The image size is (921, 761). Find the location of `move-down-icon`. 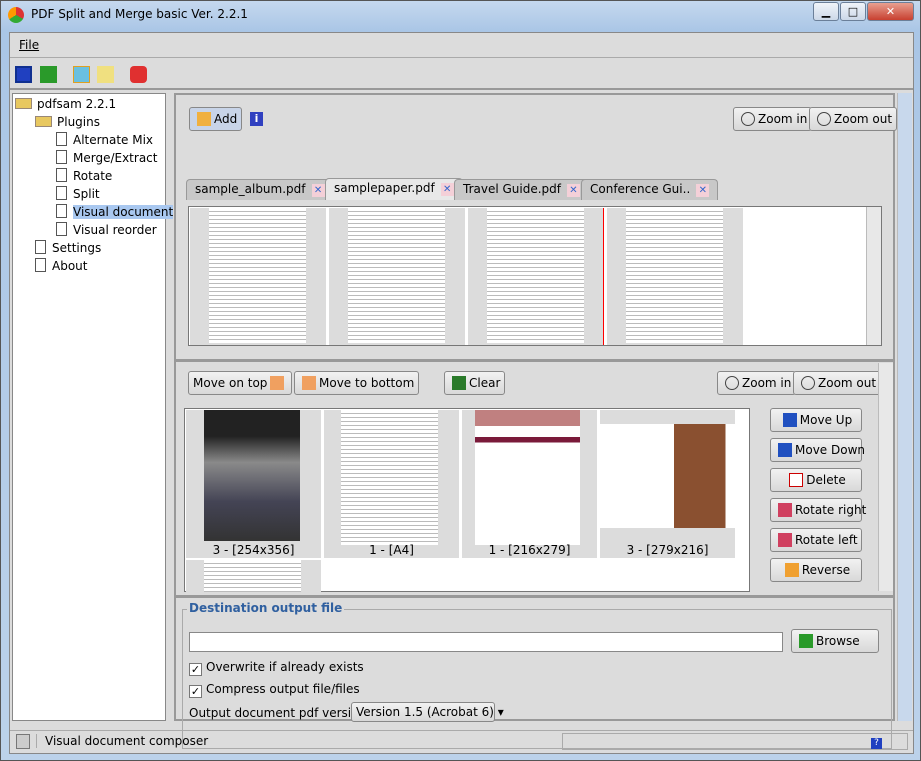

move-down-icon is located at coordinates (785, 450).